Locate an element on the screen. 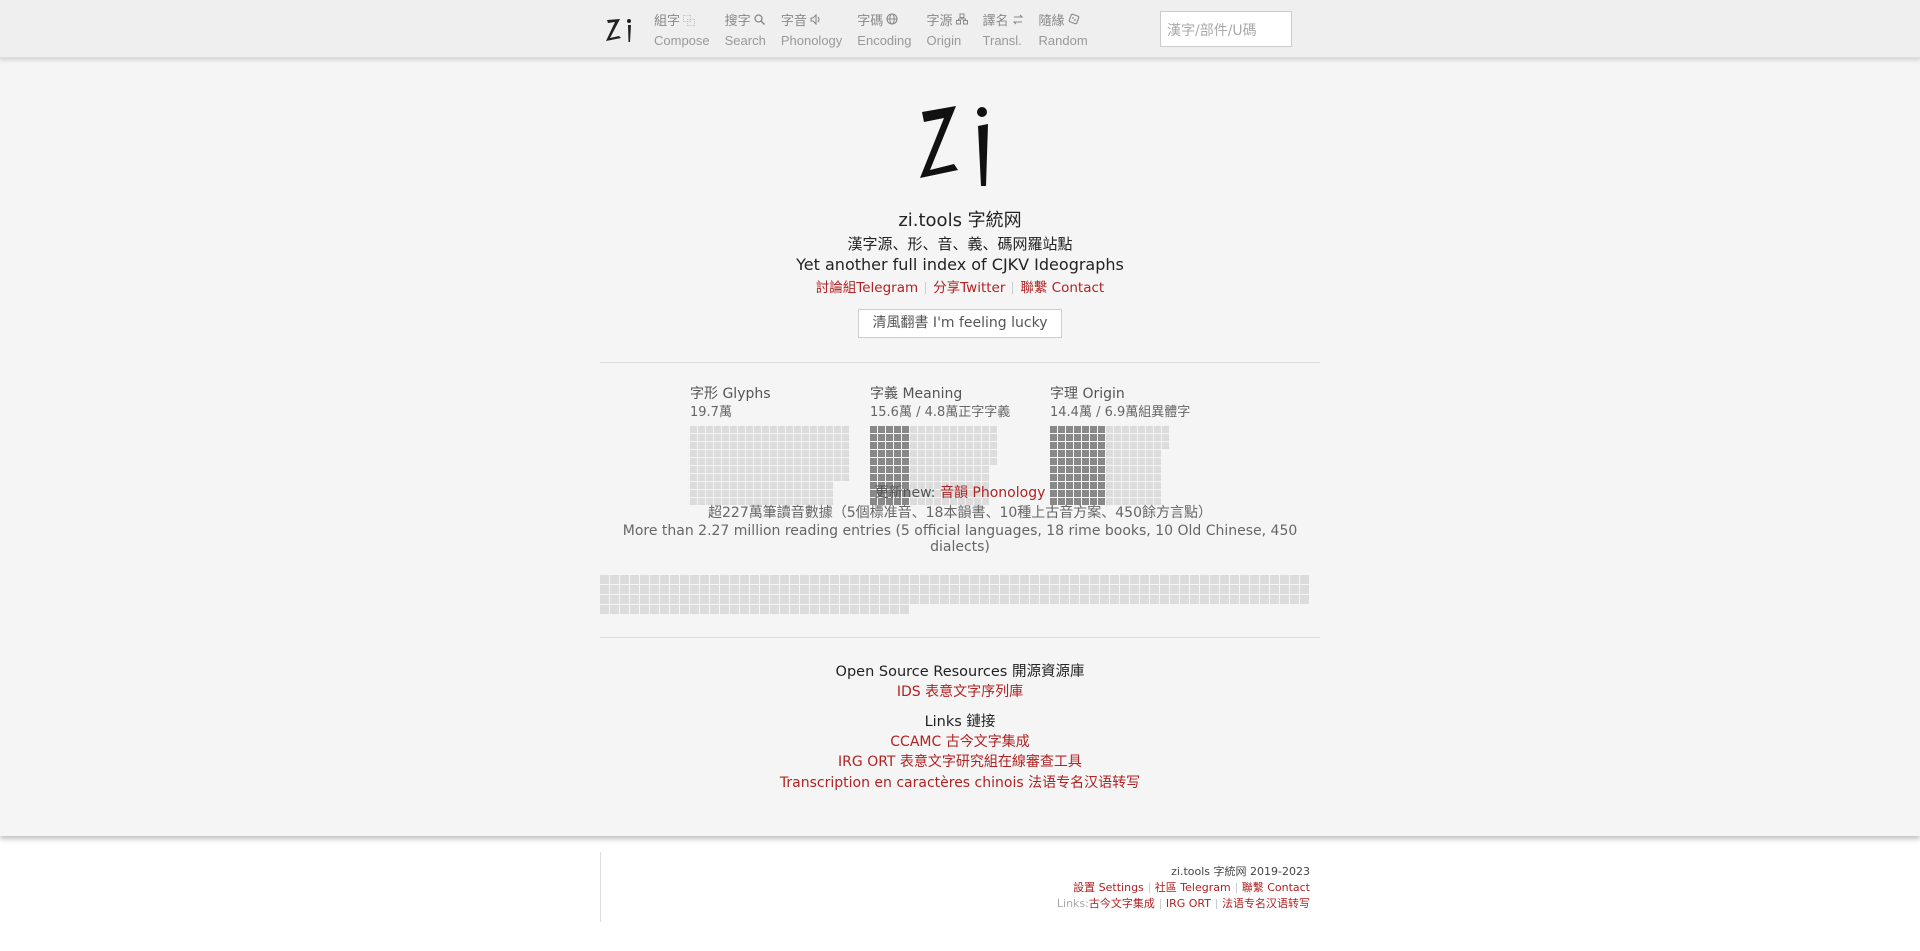 The height and width of the screenshot is (951, 1920). footer-transcription-link: 法语专名汉语转写 is located at coordinates (1266, 903).